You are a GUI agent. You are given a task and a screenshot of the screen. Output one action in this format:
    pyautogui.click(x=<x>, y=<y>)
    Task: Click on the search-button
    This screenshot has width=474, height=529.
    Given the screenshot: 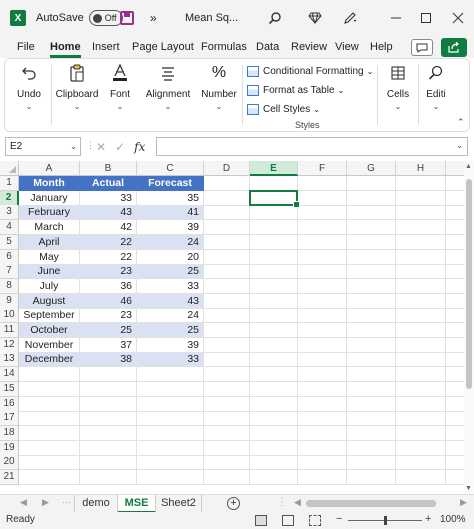 What is the action you would take?
    pyautogui.click(x=275, y=18)
    